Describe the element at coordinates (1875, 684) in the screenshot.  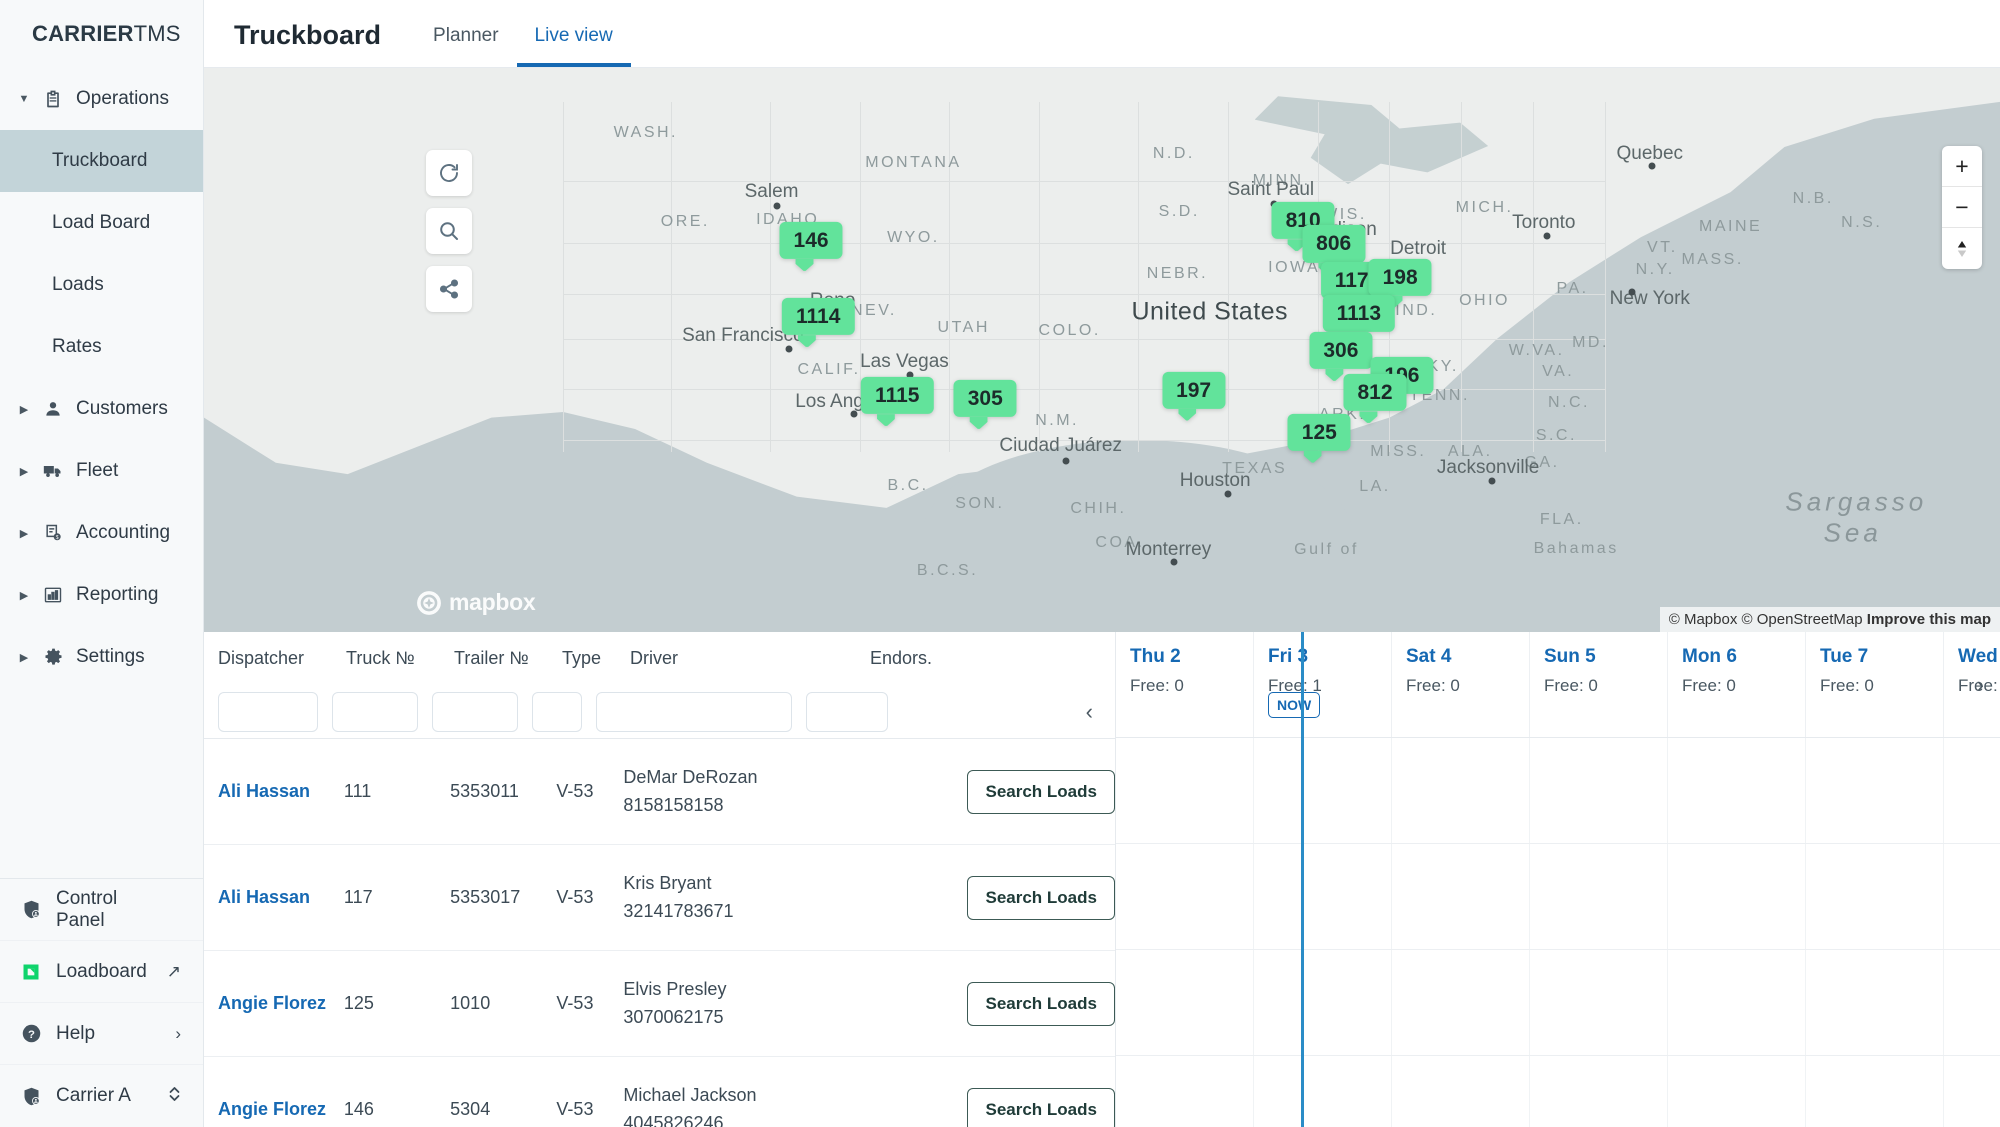
I see `timeline-day-cell: Tue 7 Free: 0` at that location.